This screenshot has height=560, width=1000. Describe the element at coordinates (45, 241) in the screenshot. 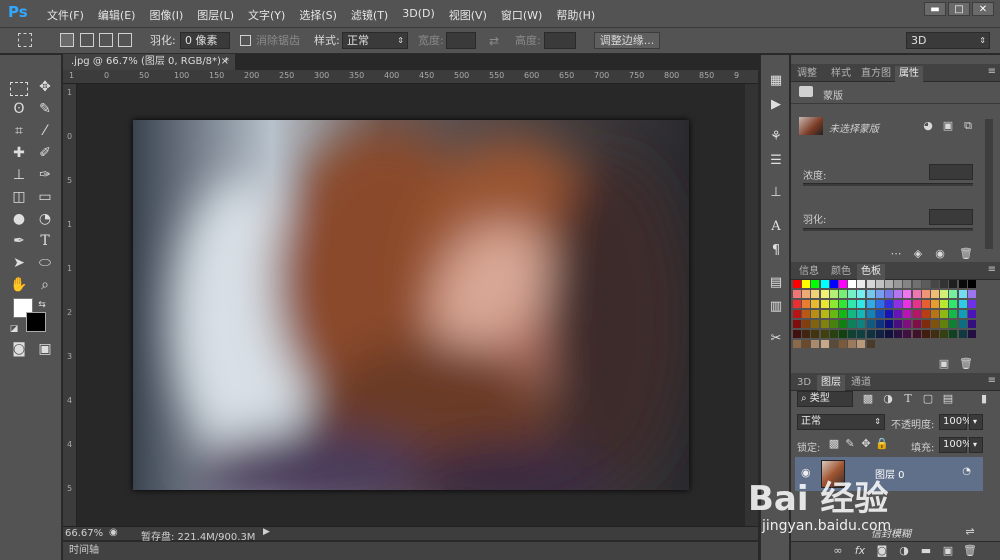

I see `type-tool-icon: T` at that location.